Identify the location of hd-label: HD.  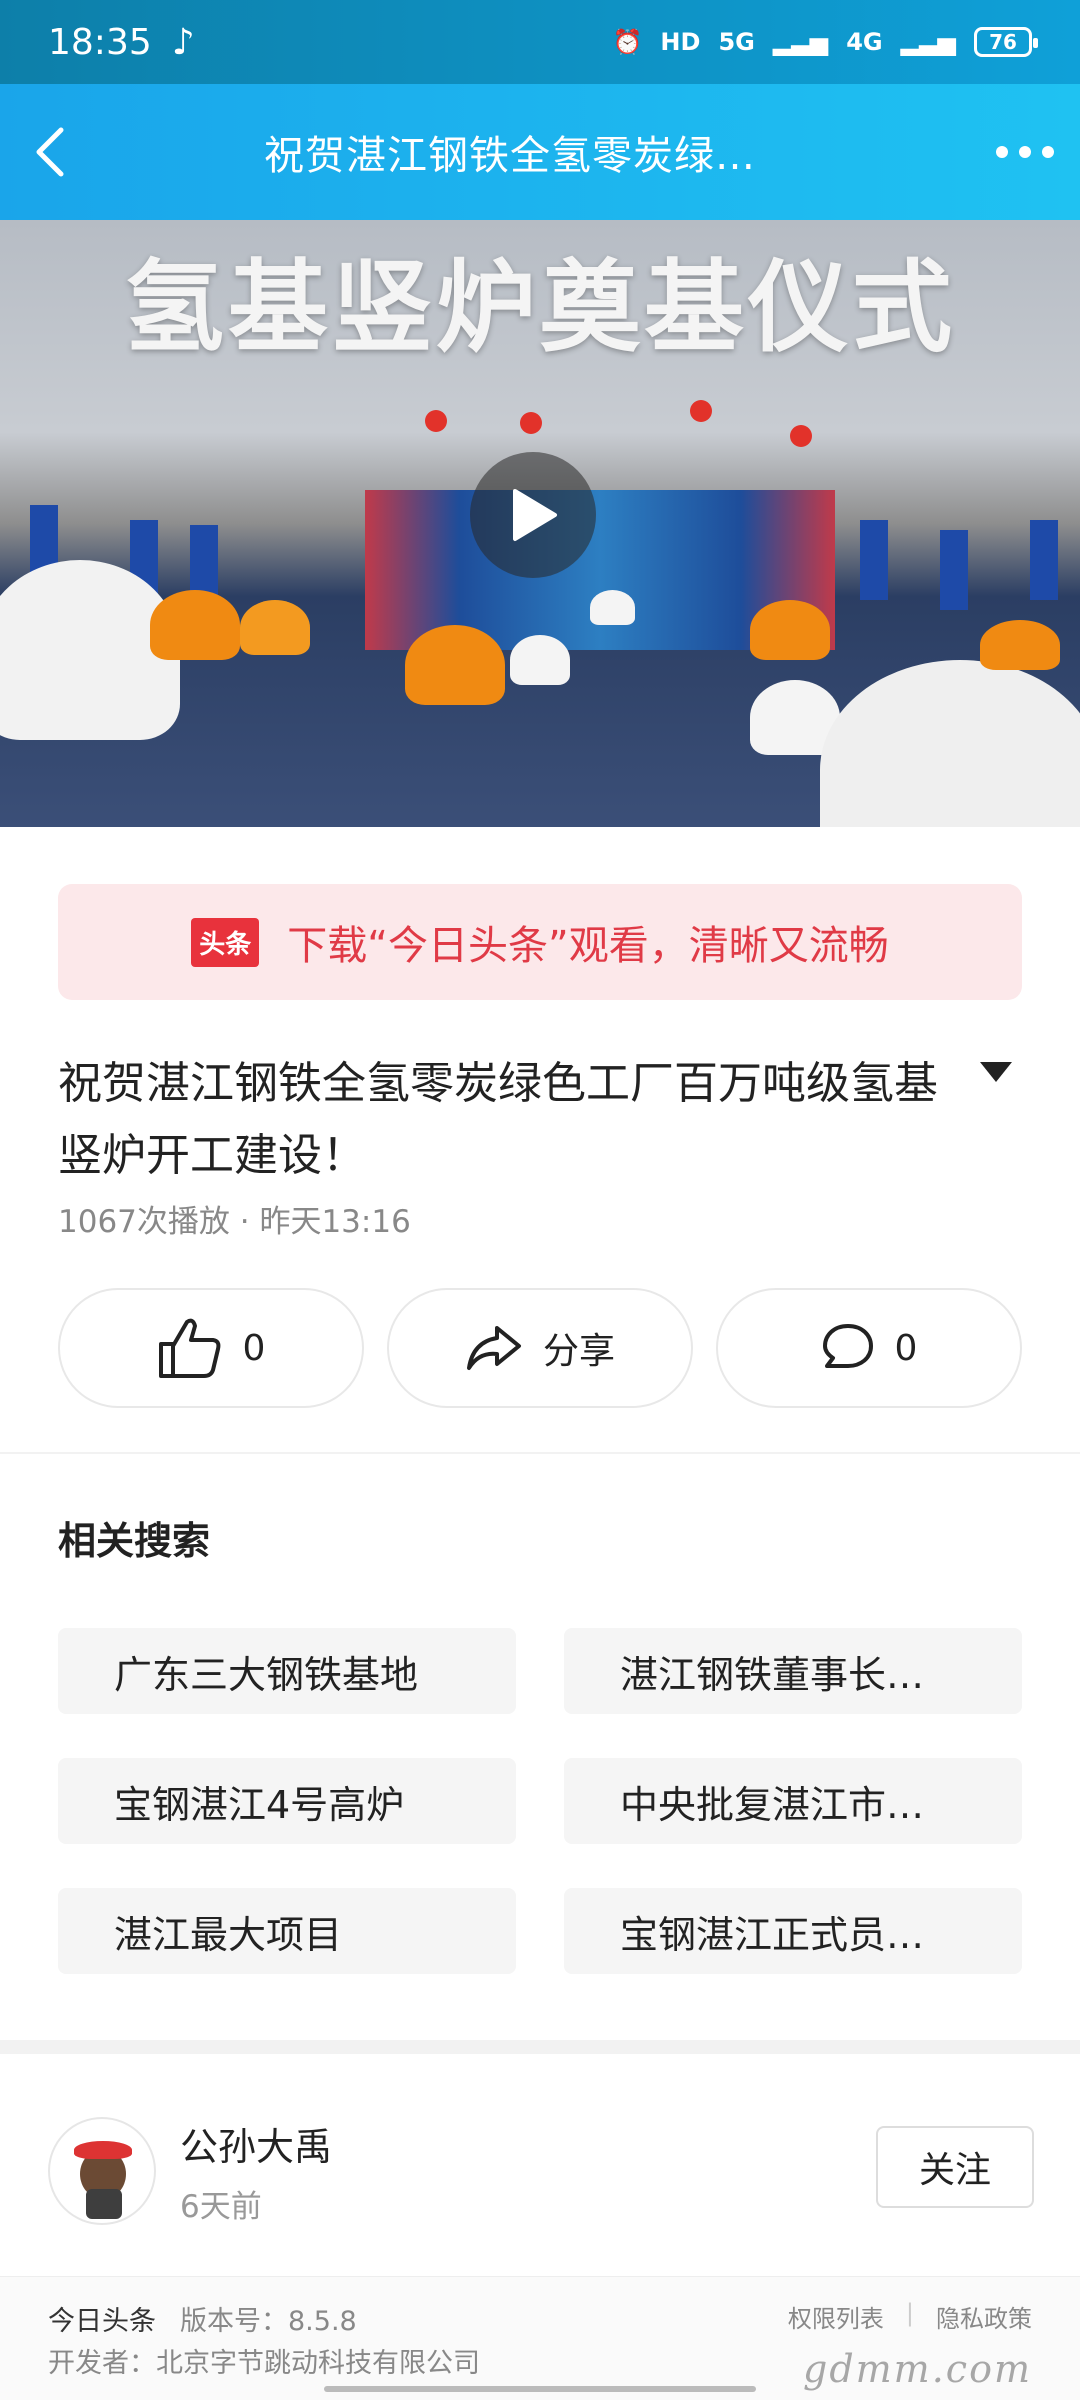
(680, 42).